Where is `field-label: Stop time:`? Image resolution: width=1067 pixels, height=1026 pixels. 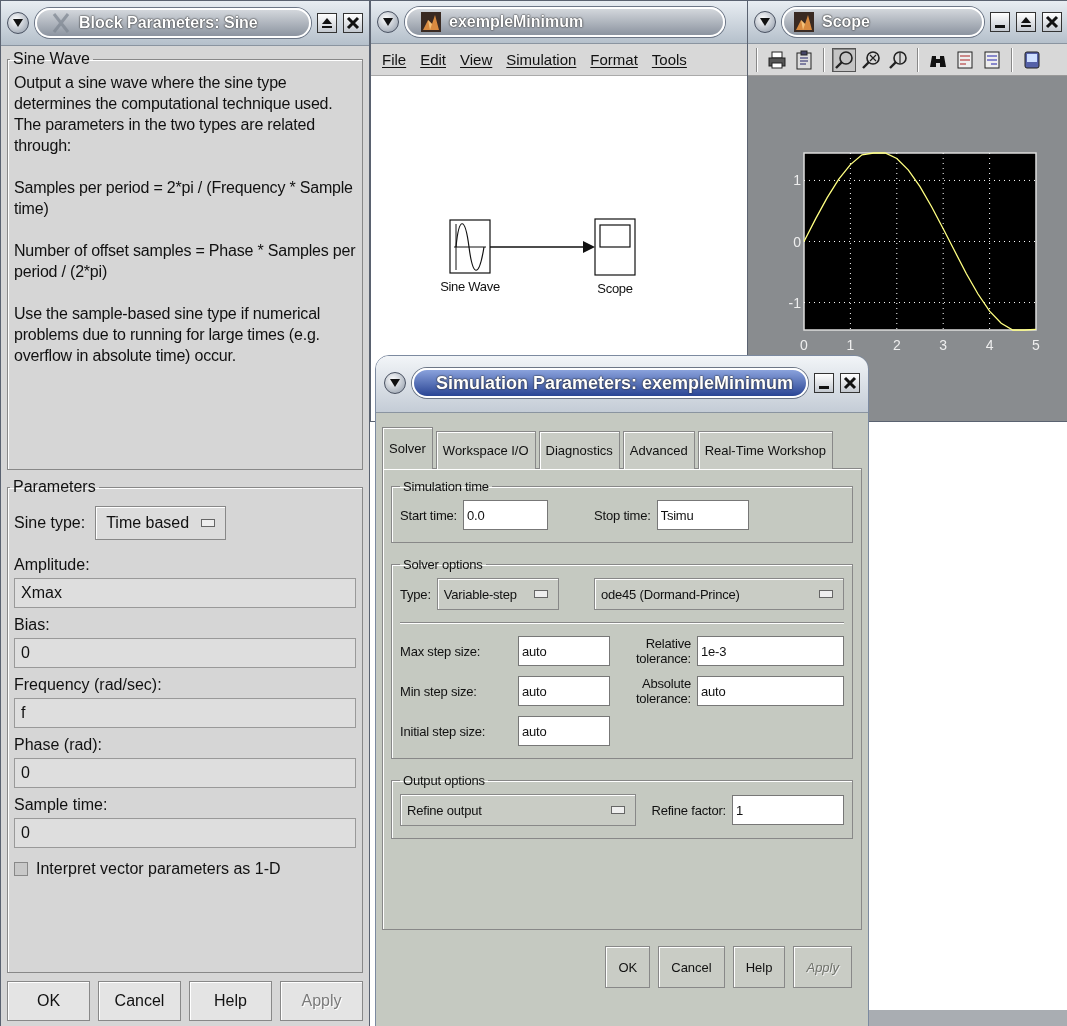
field-label: Stop time: is located at coordinates (622, 515).